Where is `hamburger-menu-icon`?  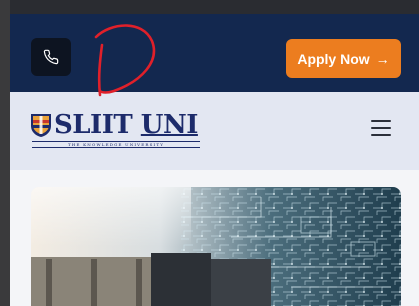 hamburger-menu-icon is located at coordinates (381, 121).